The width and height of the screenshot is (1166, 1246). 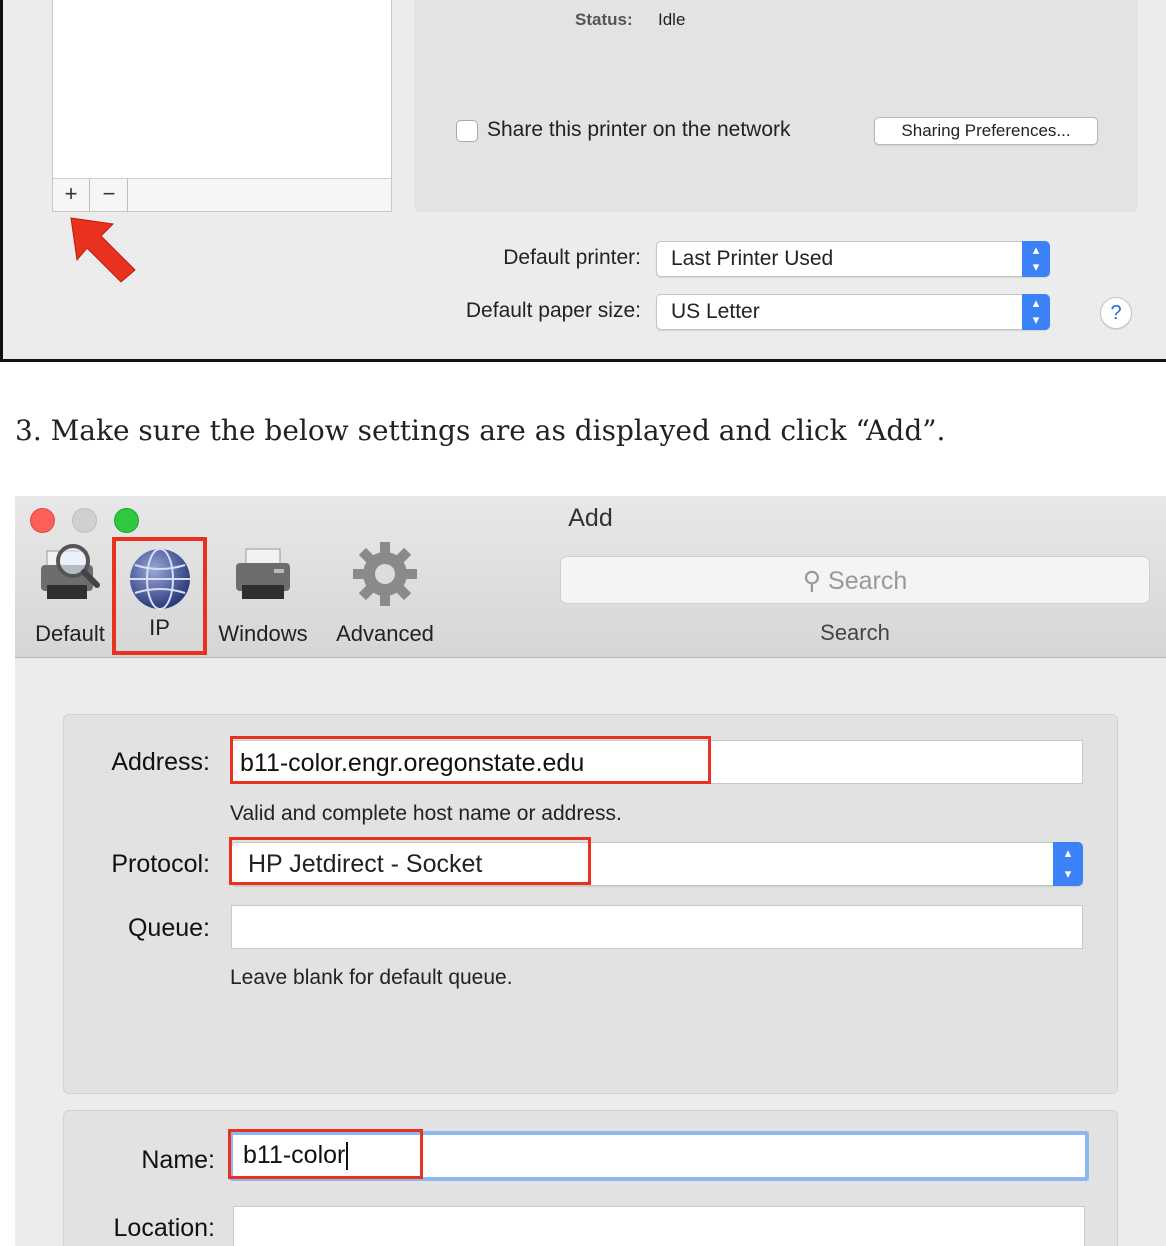 I want to click on window-title: Add, so click(x=590, y=518).